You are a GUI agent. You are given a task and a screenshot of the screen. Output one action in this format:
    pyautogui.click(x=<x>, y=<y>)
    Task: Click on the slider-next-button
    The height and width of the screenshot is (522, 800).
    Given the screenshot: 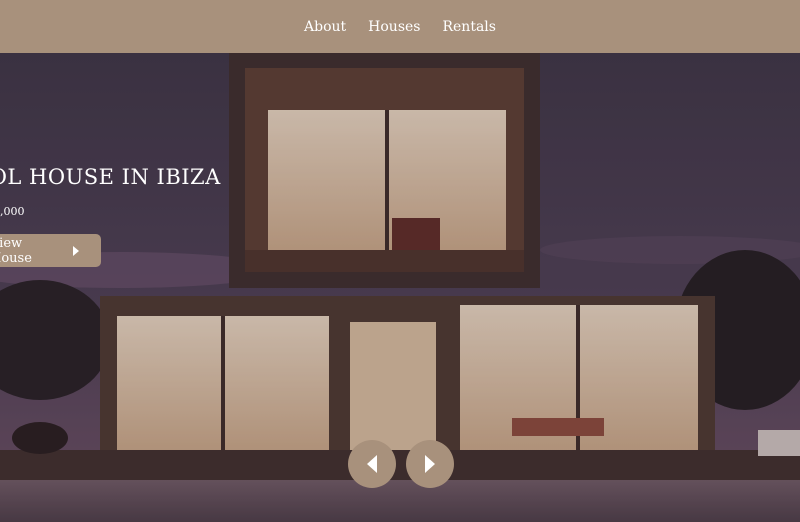 What is the action you would take?
    pyautogui.click(x=430, y=464)
    